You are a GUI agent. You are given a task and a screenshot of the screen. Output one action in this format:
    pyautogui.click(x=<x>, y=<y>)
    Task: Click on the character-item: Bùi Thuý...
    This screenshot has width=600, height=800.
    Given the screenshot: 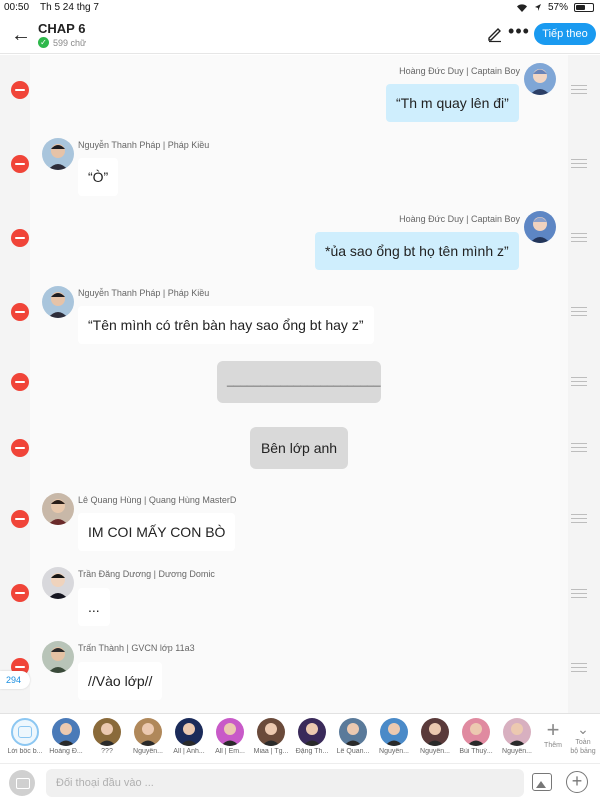 What is the action you would take?
    pyautogui.click(x=476, y=736)
    